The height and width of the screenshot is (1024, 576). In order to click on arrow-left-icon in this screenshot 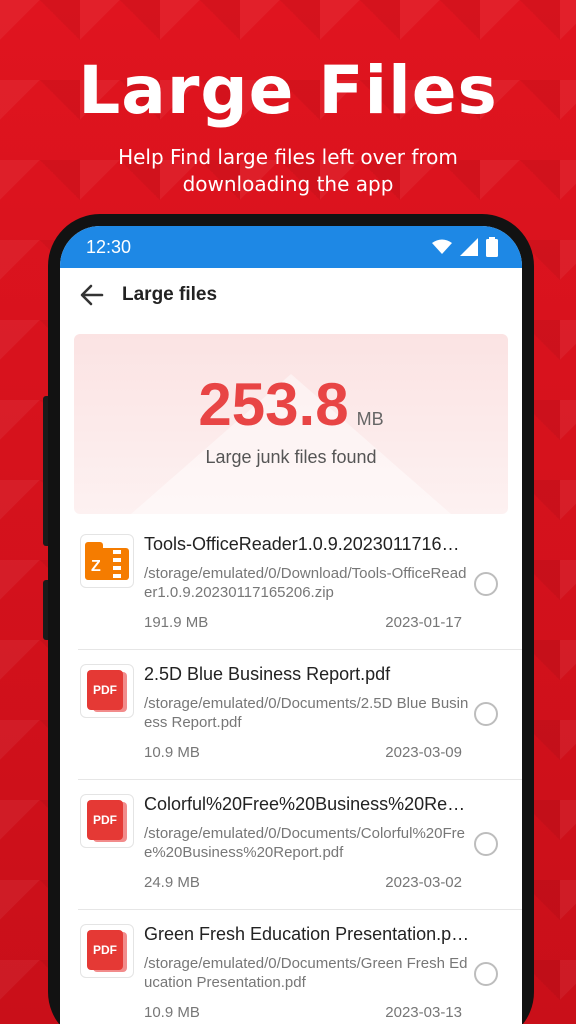, I will do `click(92, 295)`.